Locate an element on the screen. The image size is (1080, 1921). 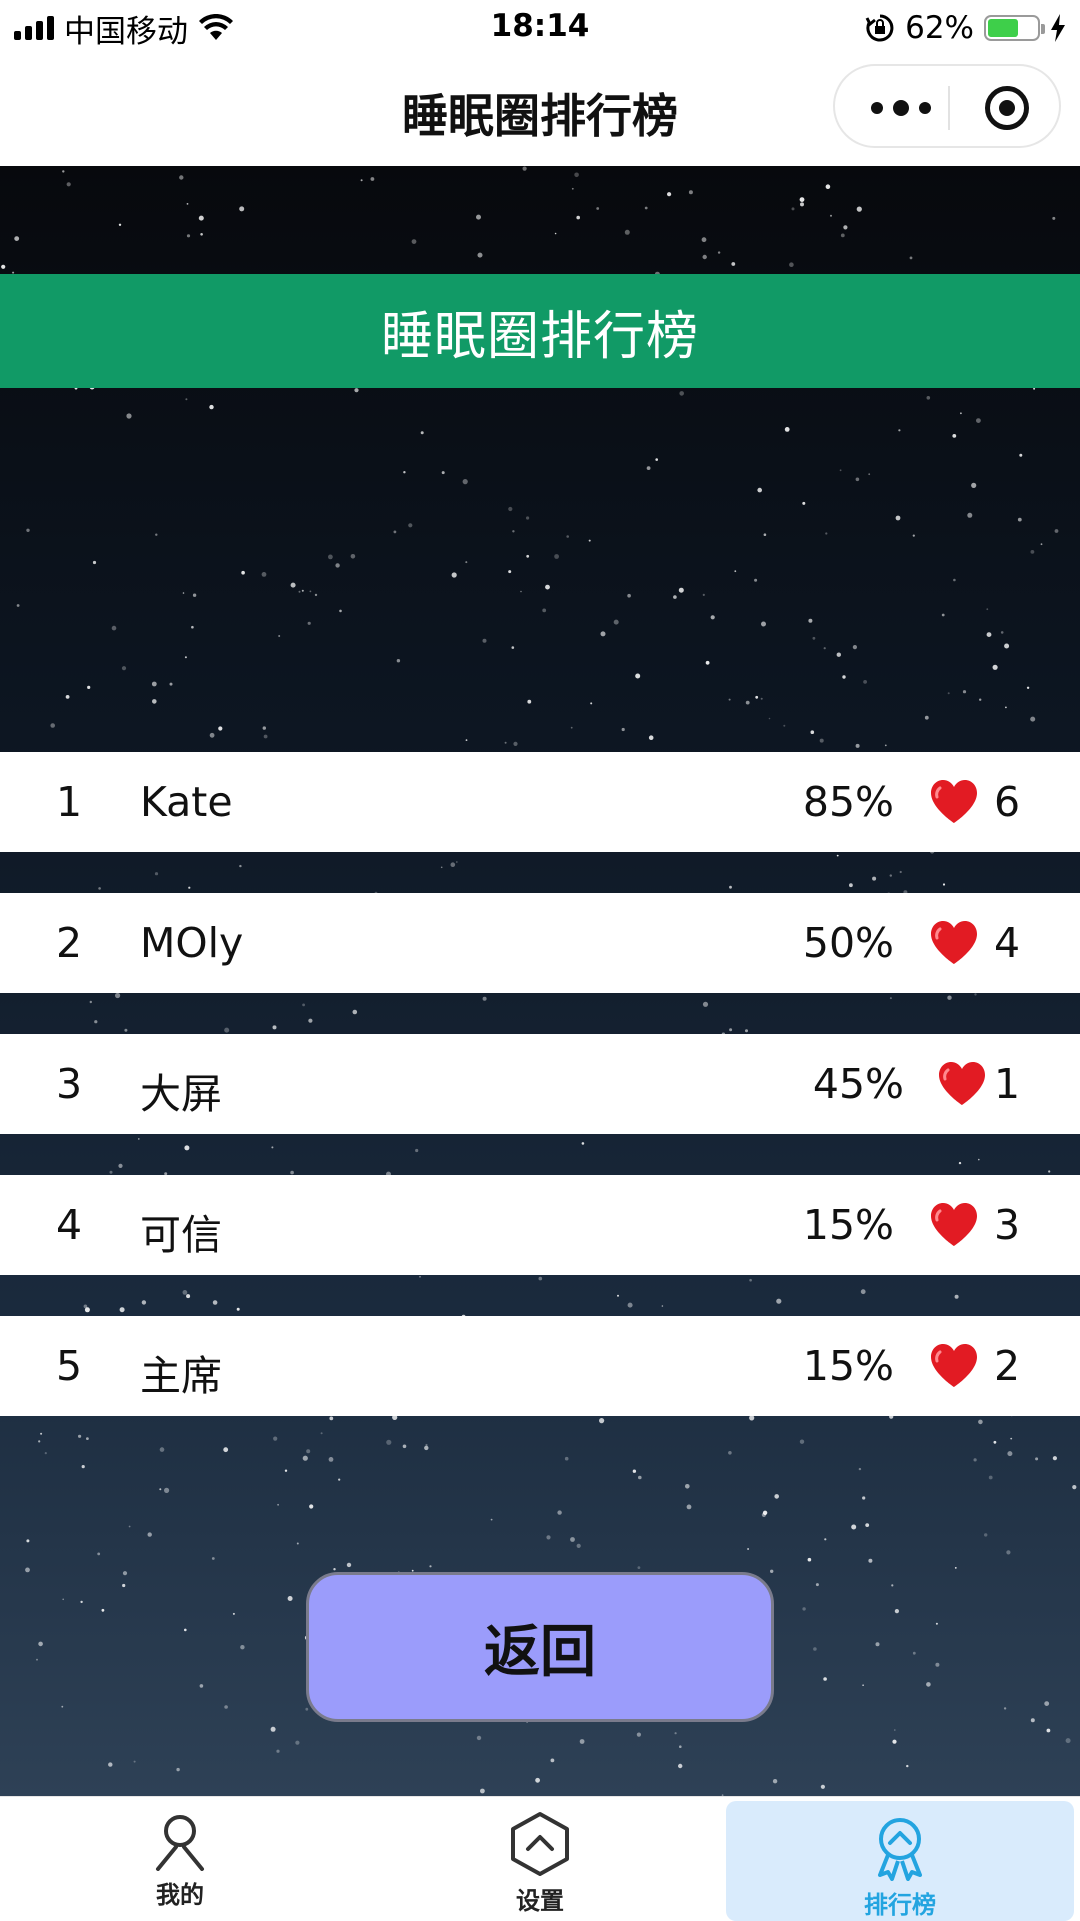
battery-icon is located at coordinates (1014, 28).